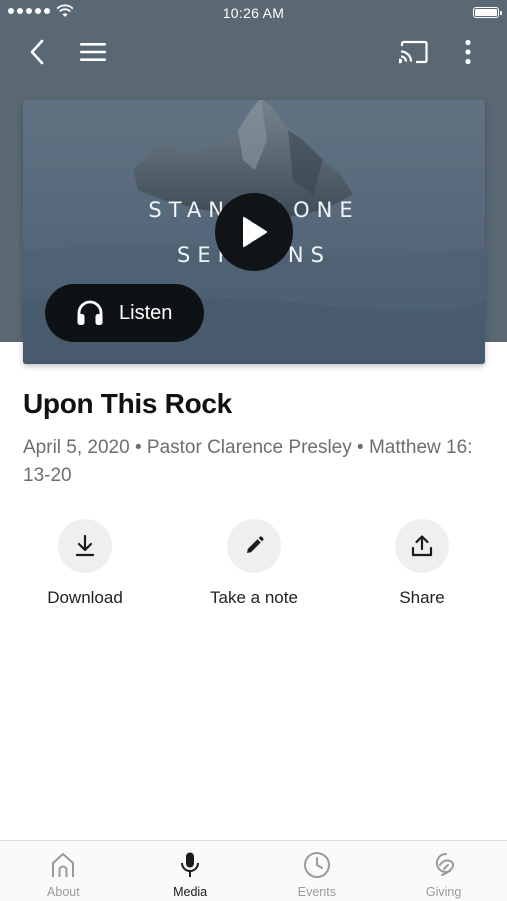  Describe the element at coordinates (63, 892) in the screenshot. I see `tab-about-label: About` at that location.